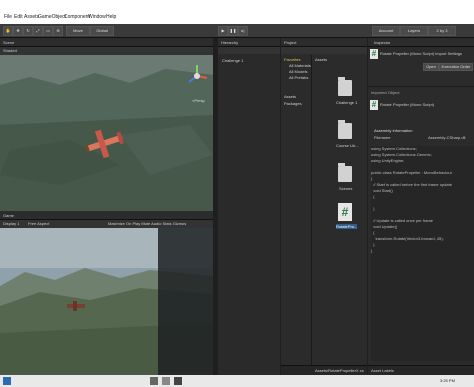 This screenshot has width=474, height=387. I want to click on menu-assets: Assets, so click(31, 17).